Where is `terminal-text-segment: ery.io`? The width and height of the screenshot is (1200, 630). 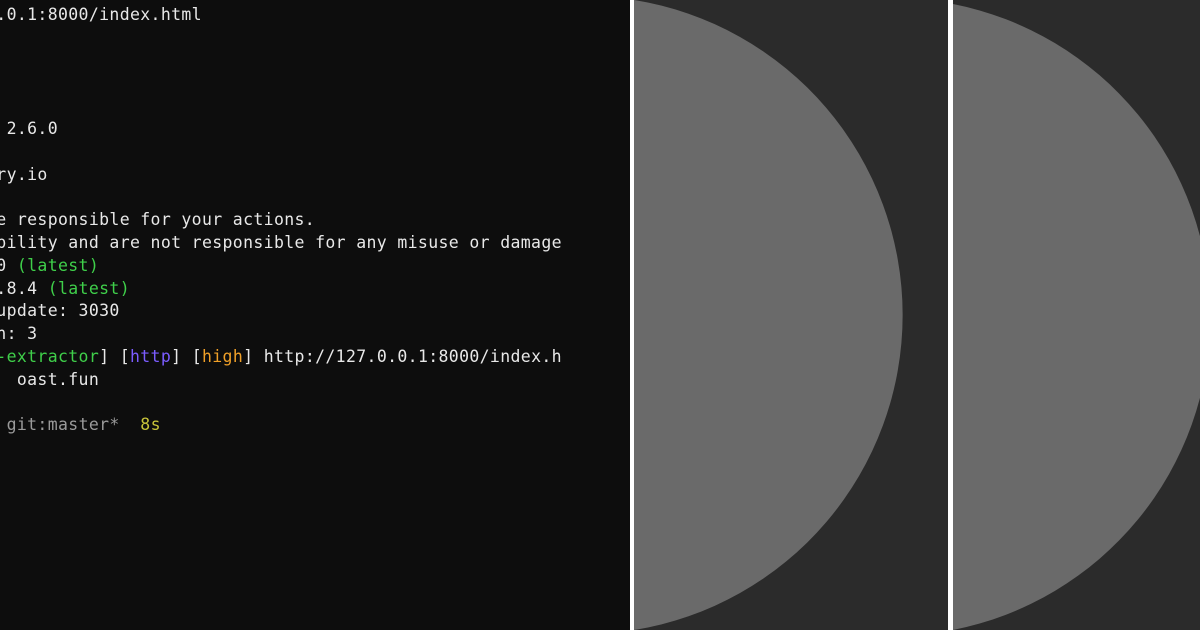
terminal-text-segment: ery.io is located at coordinates (24, 174).